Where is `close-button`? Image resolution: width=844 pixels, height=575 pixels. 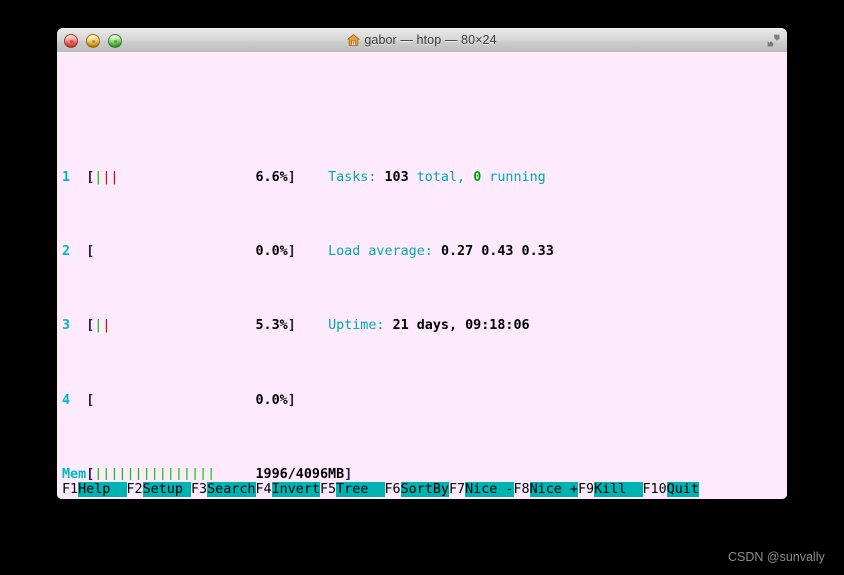 close-button is located at coordinates (71, 41).